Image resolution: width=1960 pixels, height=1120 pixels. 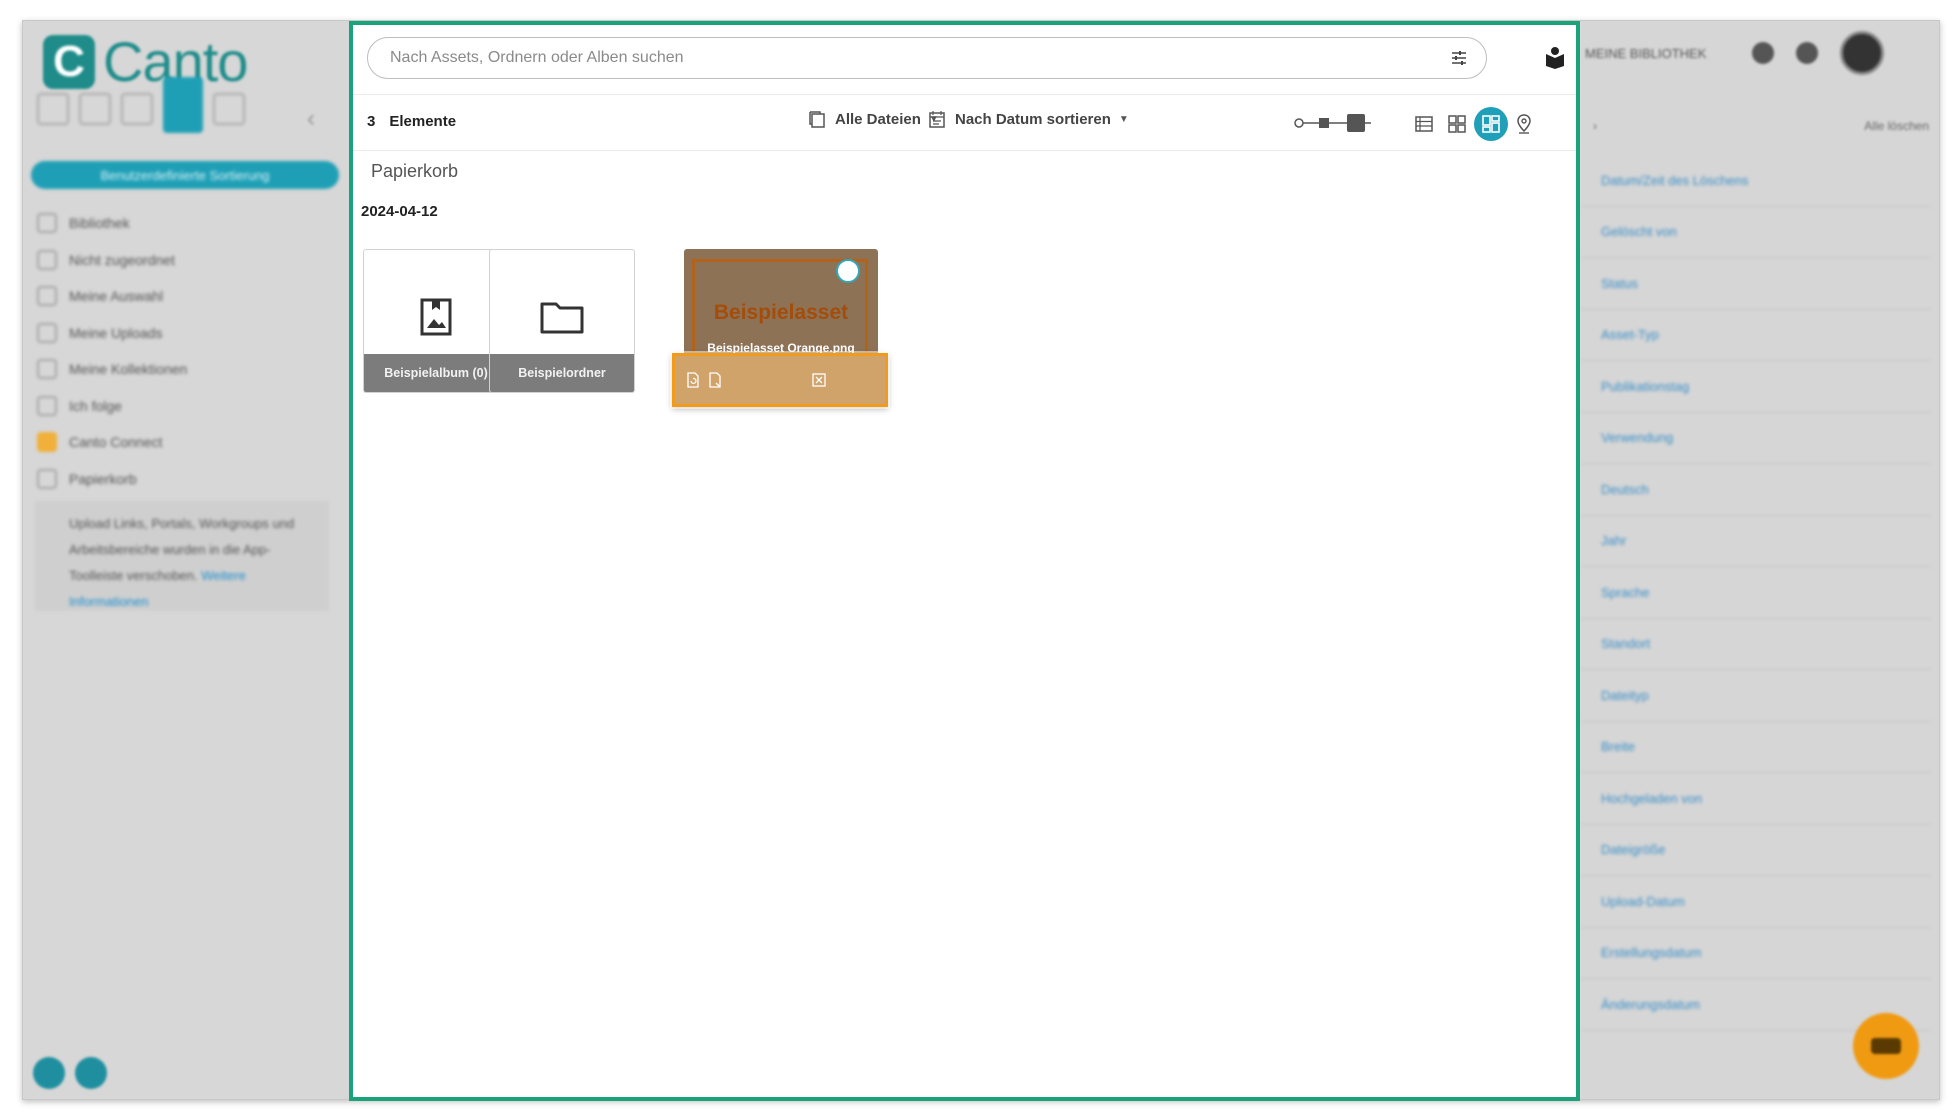 I want to click on map-view-button, so click(x=1524, y=124).